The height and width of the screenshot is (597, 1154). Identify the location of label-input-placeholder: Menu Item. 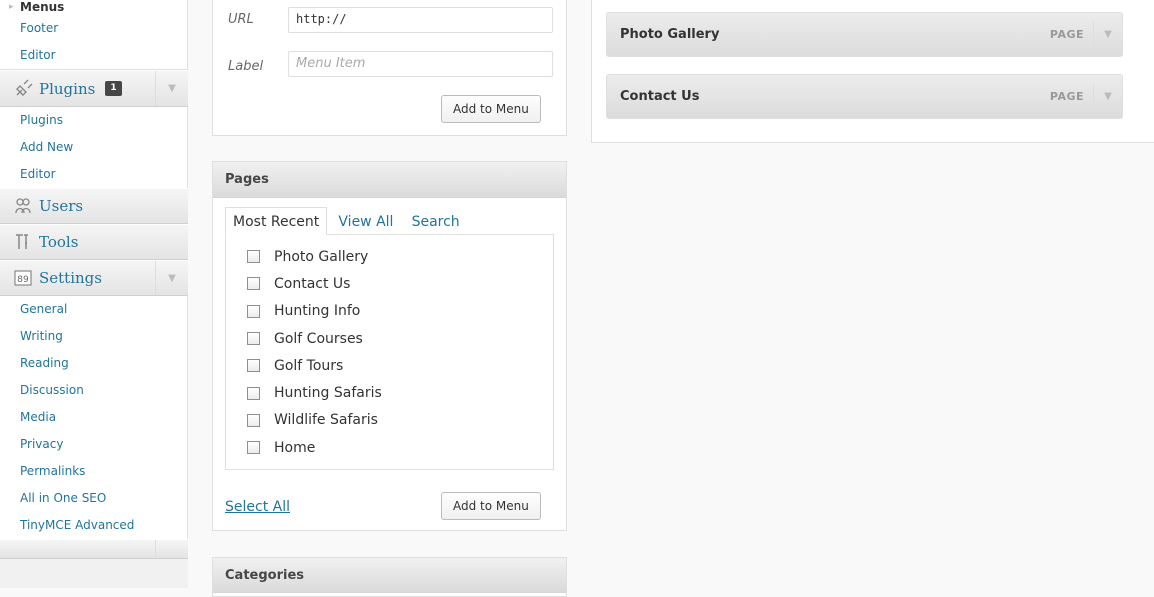
(331, 63).